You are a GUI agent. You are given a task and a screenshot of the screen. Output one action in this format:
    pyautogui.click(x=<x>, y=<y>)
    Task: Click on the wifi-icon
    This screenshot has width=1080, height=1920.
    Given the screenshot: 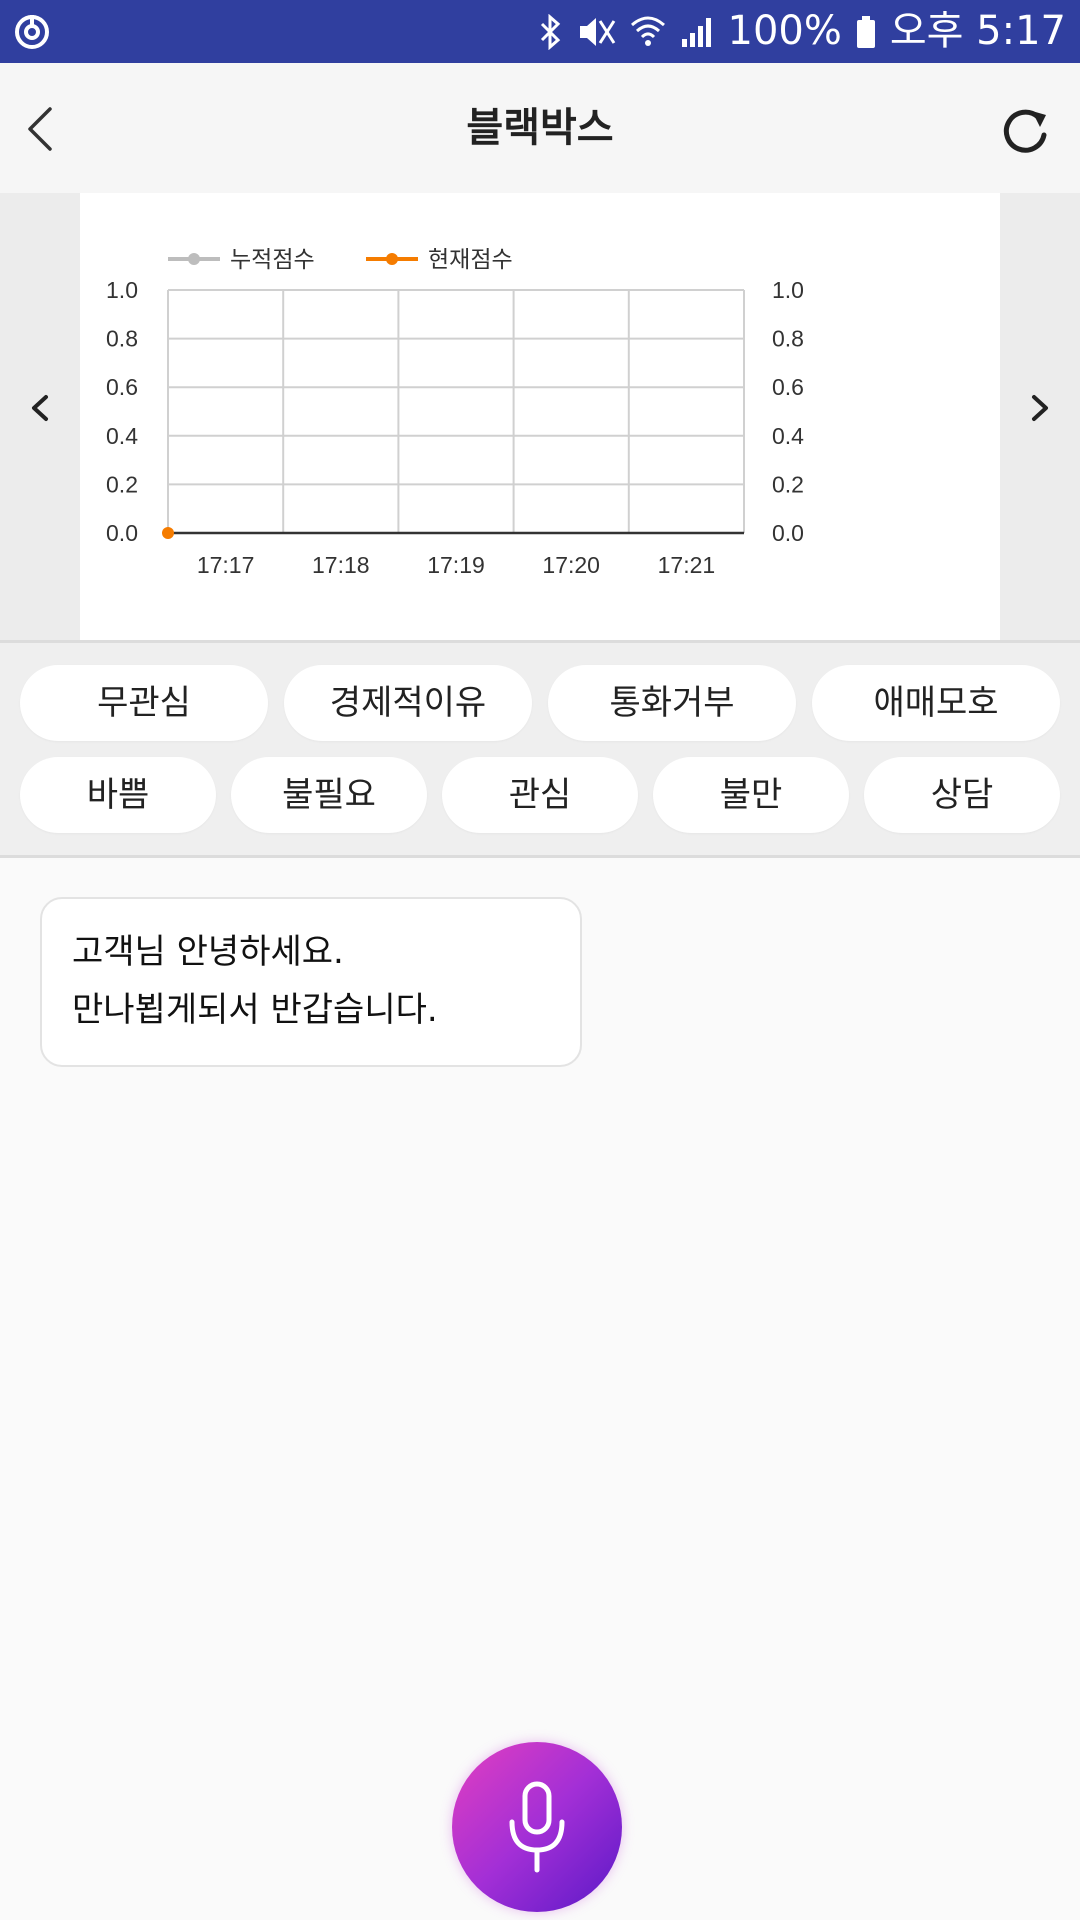 What is the action you would take?
    pyautogui.click(x=647, y=31)
    